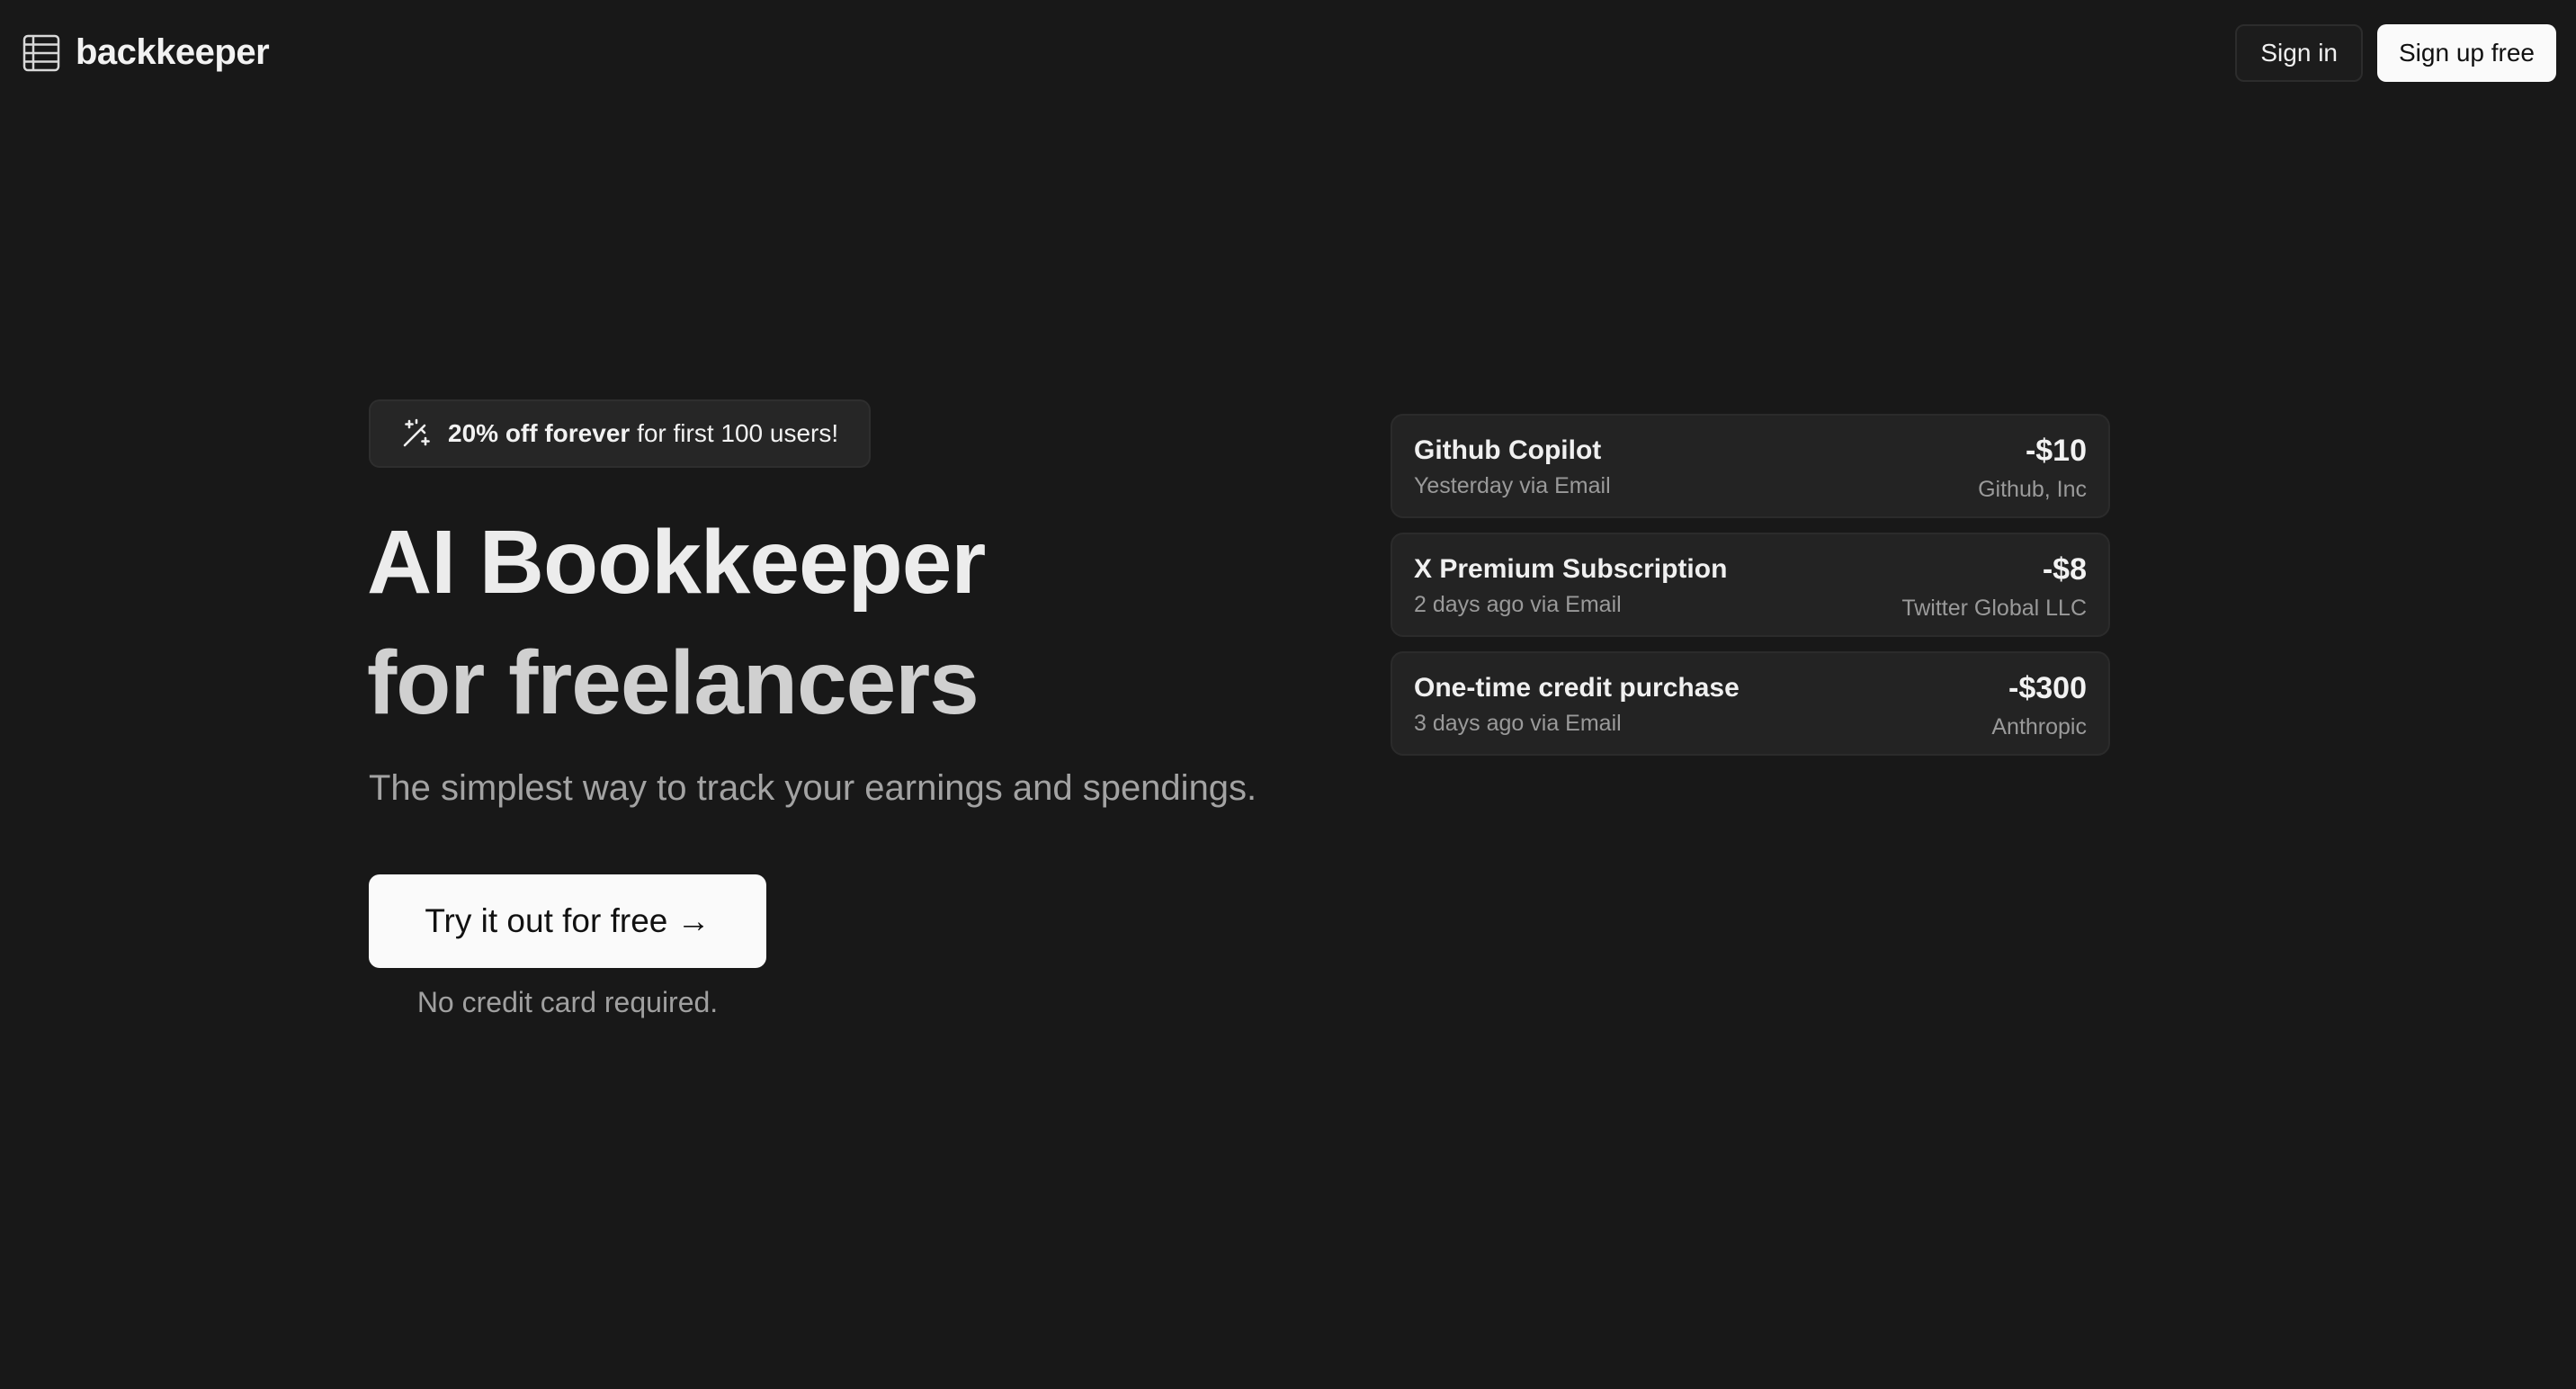 The height and width of the screenshot is (1389, 2576). I want to click on promo-detail: for first 100 users!, so click(734, 433).